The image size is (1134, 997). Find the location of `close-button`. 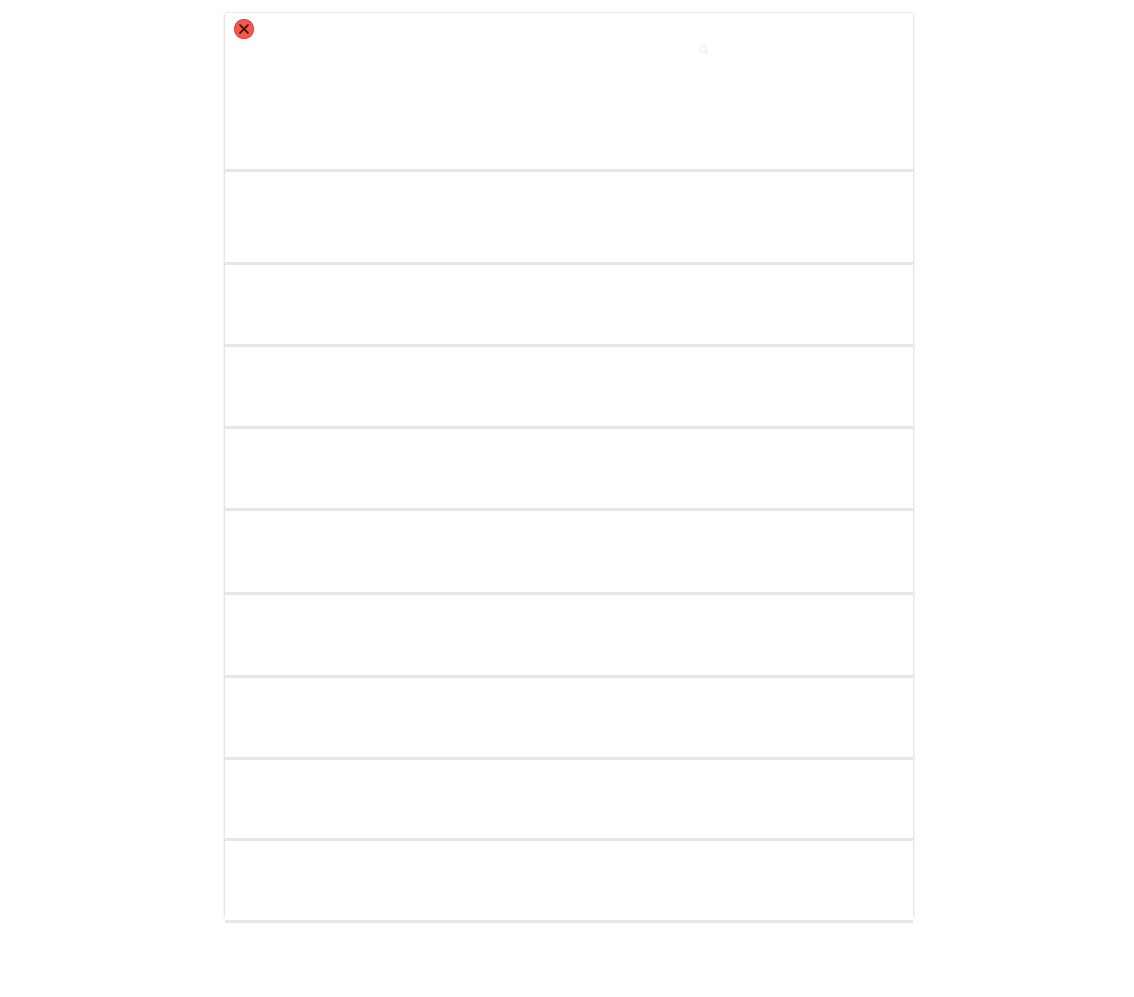

close-button is located at coordinates (244, 29).